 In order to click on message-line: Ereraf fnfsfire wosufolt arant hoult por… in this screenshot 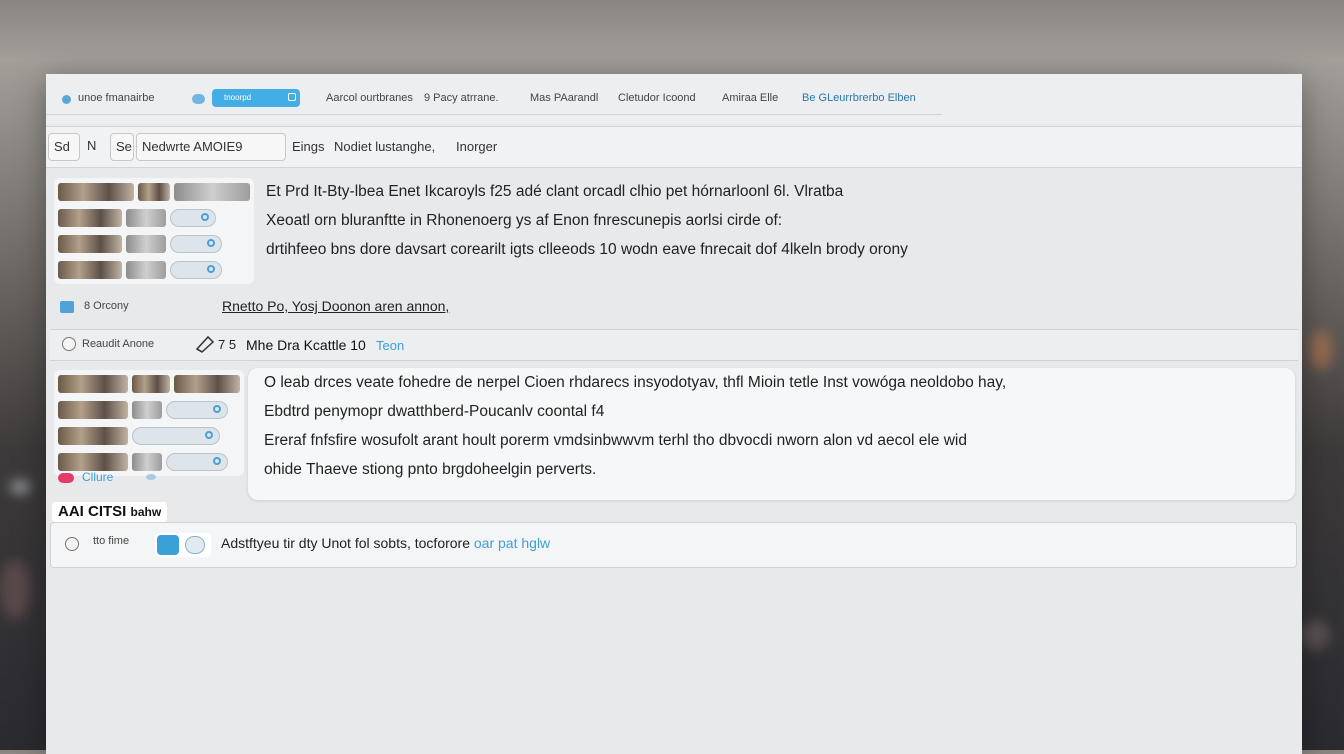, I will do `click(615, 440)`.